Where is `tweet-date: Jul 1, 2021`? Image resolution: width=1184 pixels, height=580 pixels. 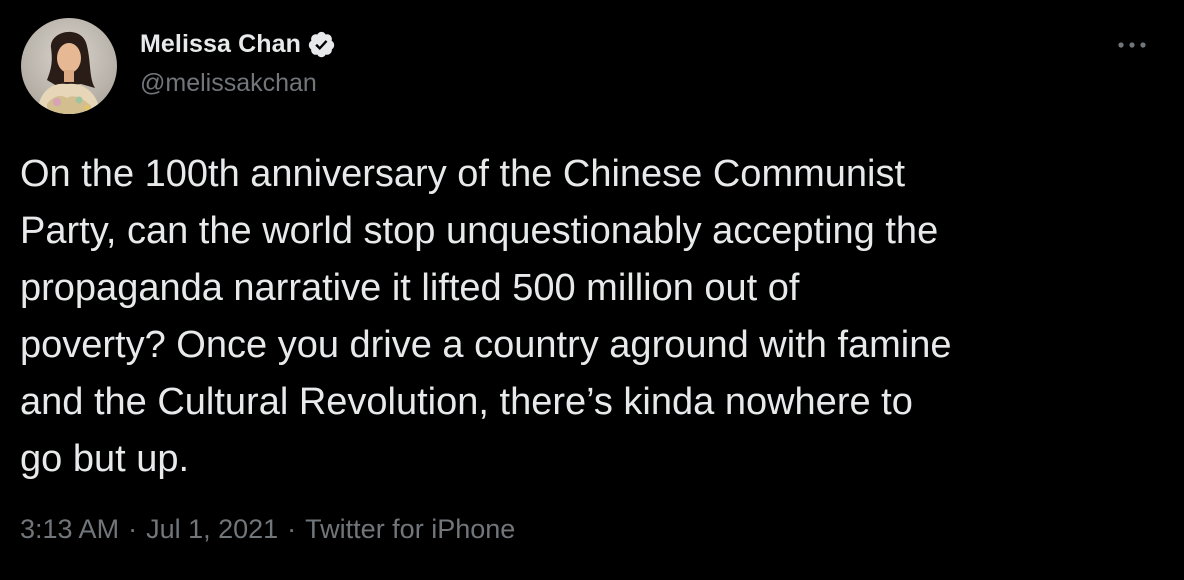
tweet-date: Jul 1, 2021 is located at coordinates (212, 529).